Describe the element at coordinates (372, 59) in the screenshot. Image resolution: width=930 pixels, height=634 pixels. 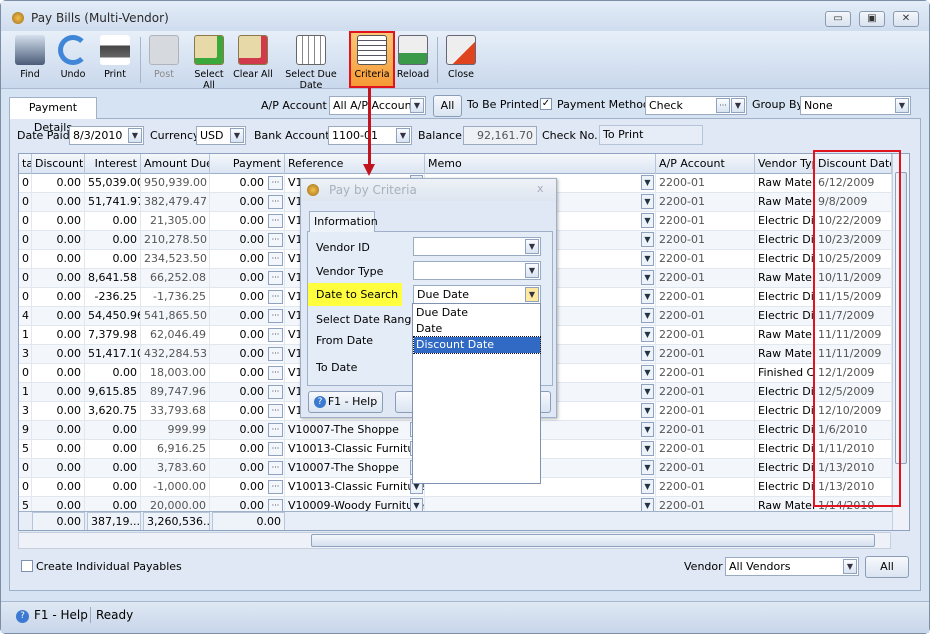
I see `criteria-button: Criteria` at that location.